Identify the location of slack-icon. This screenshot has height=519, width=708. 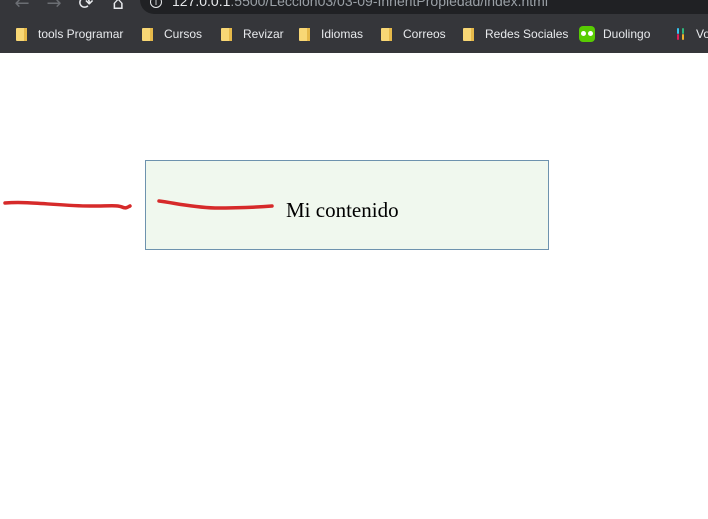
(681, 34).